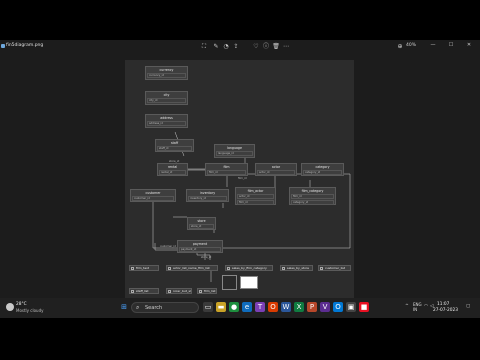 The width and height of the screenshot is (480, 360). I want to click on table-node-address: address address_id, so click(166, 121).